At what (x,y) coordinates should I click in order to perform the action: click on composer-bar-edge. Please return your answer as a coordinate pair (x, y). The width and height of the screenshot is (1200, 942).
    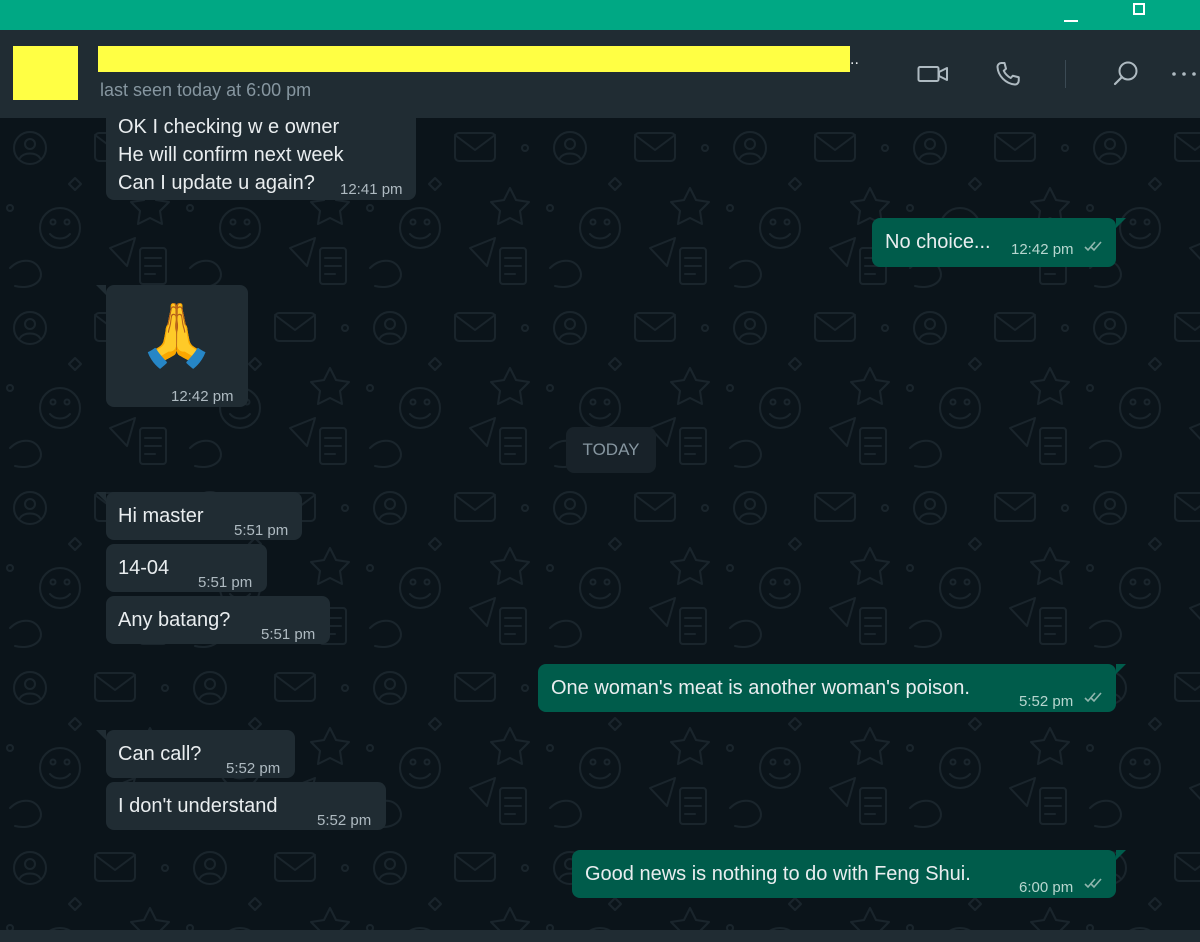
    Looking at the image, I should click on (600, 936).